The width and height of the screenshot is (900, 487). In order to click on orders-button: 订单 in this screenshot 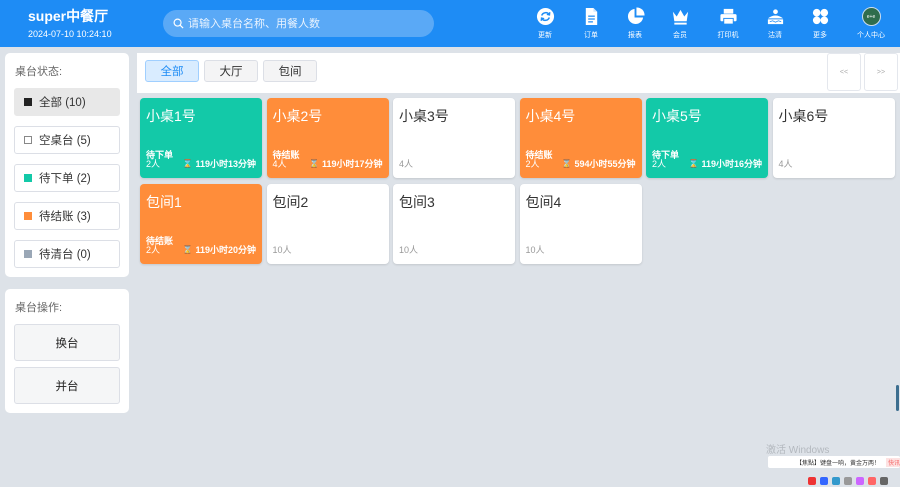, I will do `click(591, 23)`.